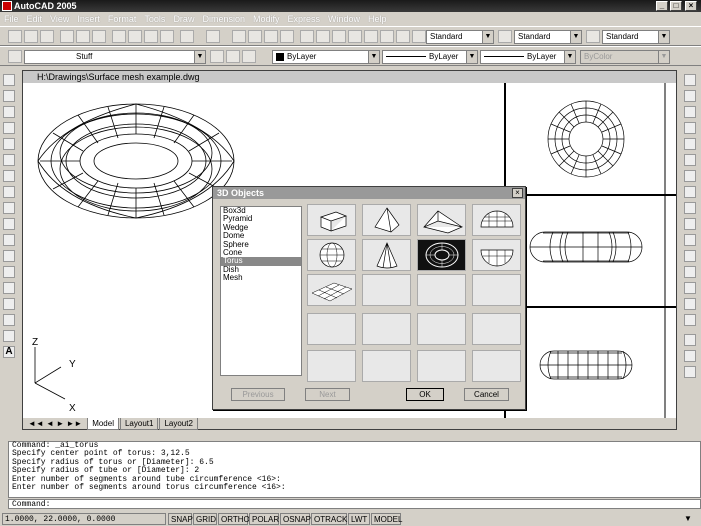  I want to click on bring-to-front-icon, so click(690, 356).